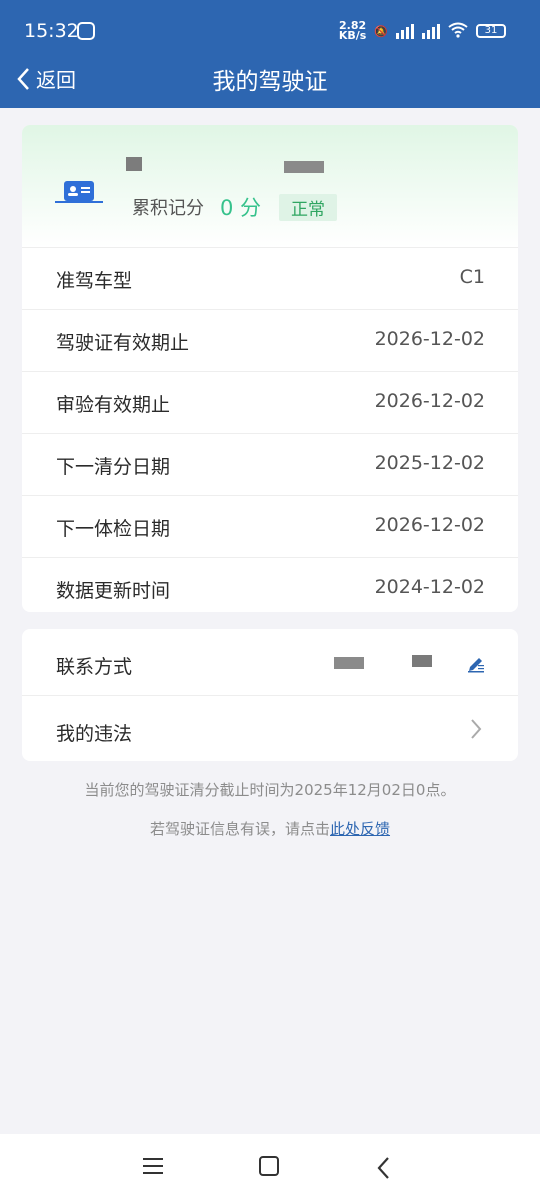 The image size is (540, 1200). I want to click on app-header: 15:32 2.82 KB/s 🔕 31 返回 我的驾驶证, so click(270, 54).